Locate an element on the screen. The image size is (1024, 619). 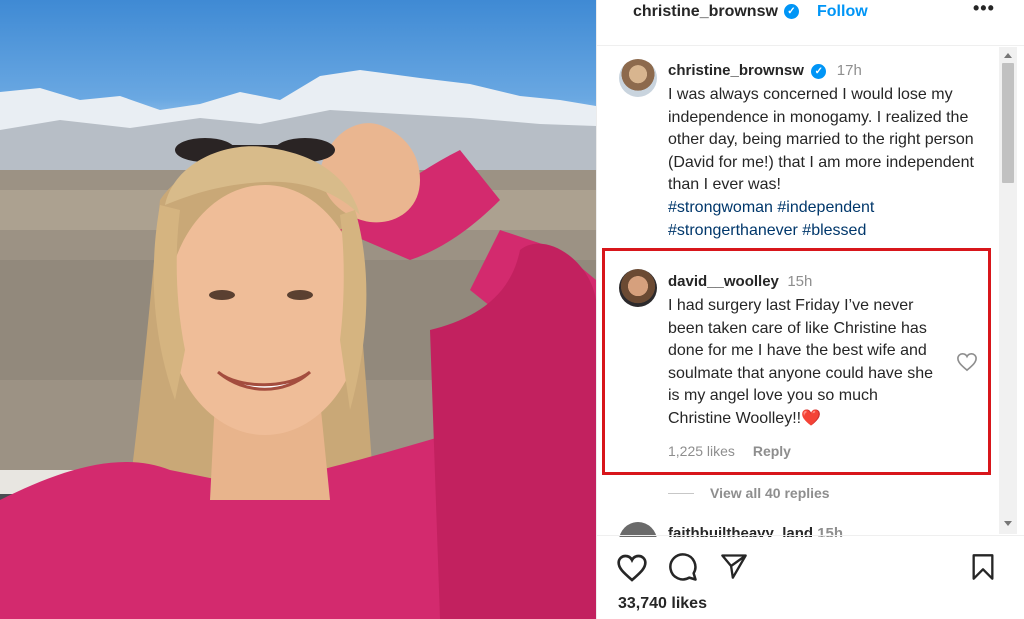
caption-header: christine_brownsw ✓ 17h is located at coordinates (765, 71).